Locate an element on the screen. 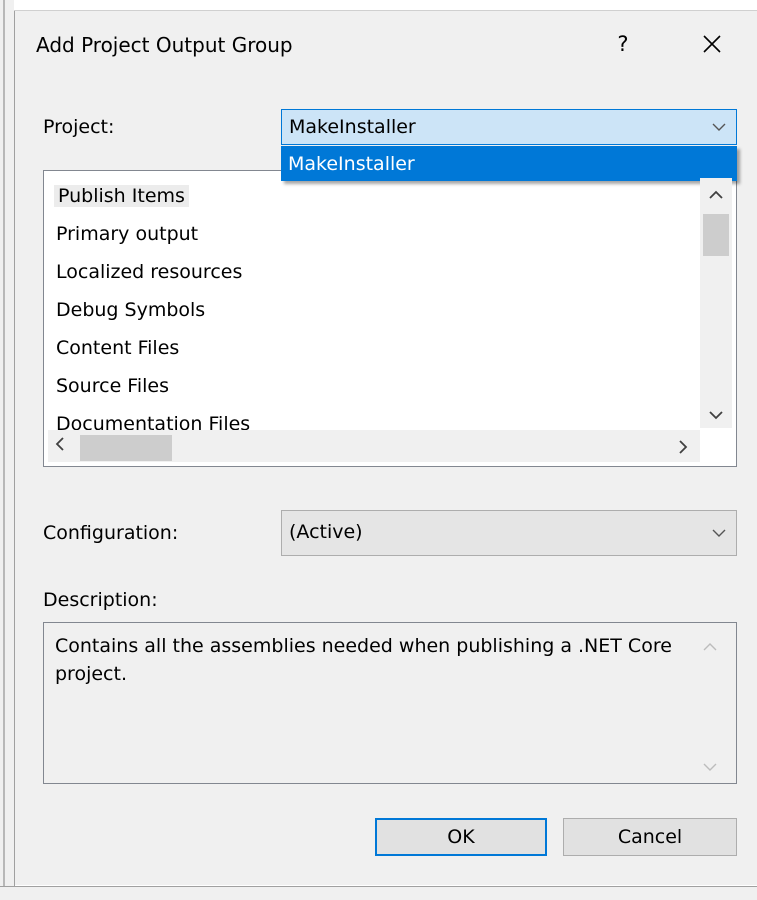  scroll-left-icon is located at coordinates (60, 446).